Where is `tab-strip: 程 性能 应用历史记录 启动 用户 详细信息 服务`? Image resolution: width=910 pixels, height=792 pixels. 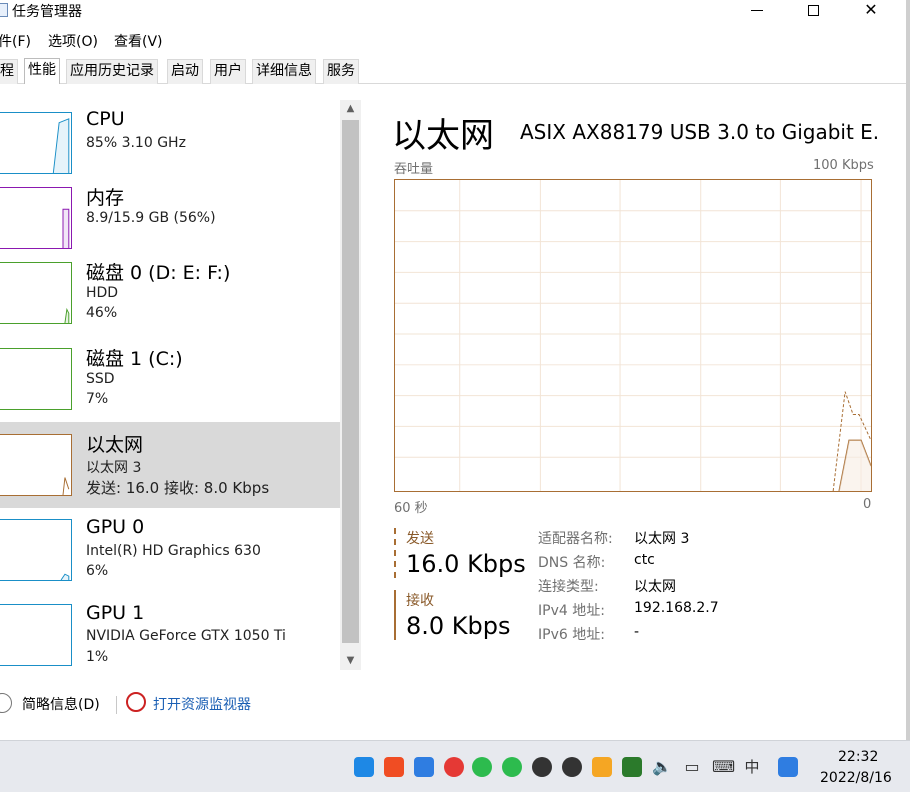
tab-strip: 程 性能 应用历史记录 启动 用户 详细信息 服务 is located at coordinates (453, 71).